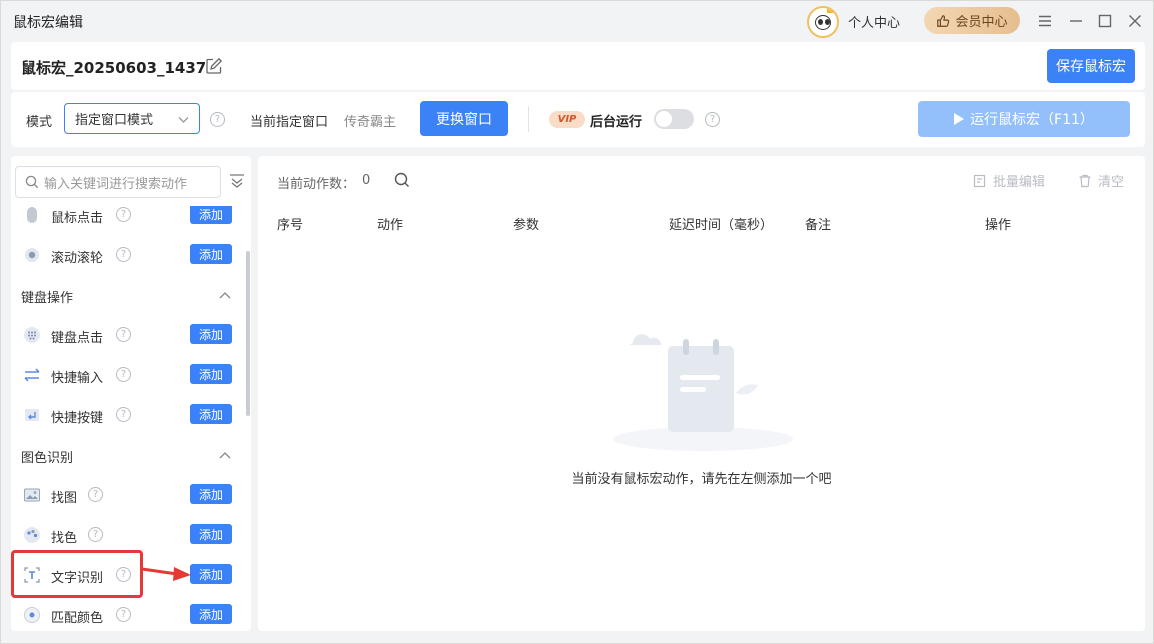 The width and height of the screenshot is (1154, 644). I want to click on minimize-button, so click(1076, 21).